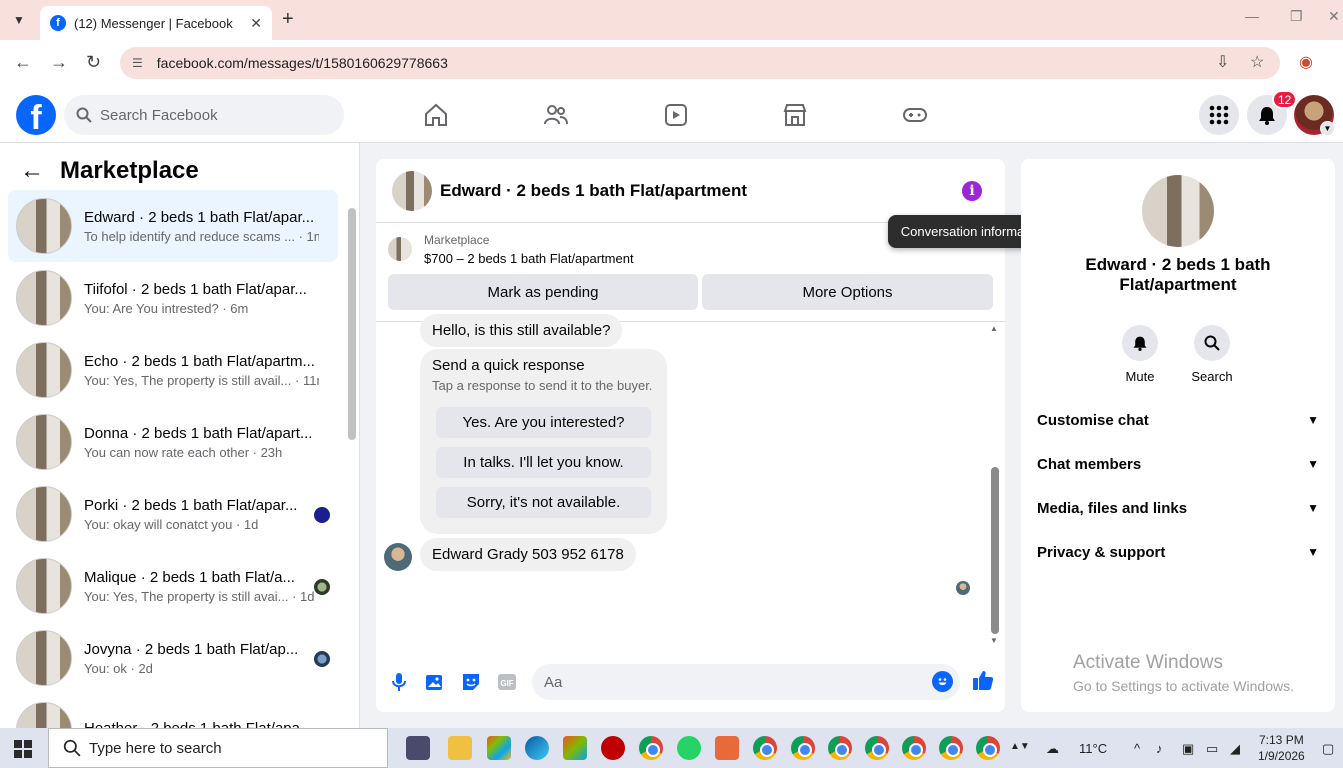 The height and width of the screenshot is (768, 1343). Describe the element at coordinates (499, 748) in the screenshot. I see `office-icon` at that location.